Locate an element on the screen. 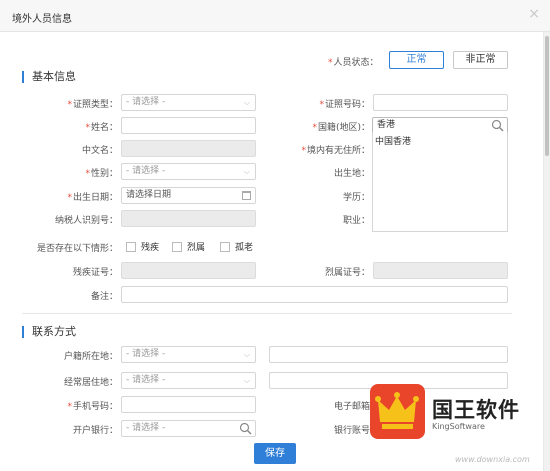 This screenshot has height=471, width=550. checkbox-martyr: 烈属 is located at coordinates (188, 246).